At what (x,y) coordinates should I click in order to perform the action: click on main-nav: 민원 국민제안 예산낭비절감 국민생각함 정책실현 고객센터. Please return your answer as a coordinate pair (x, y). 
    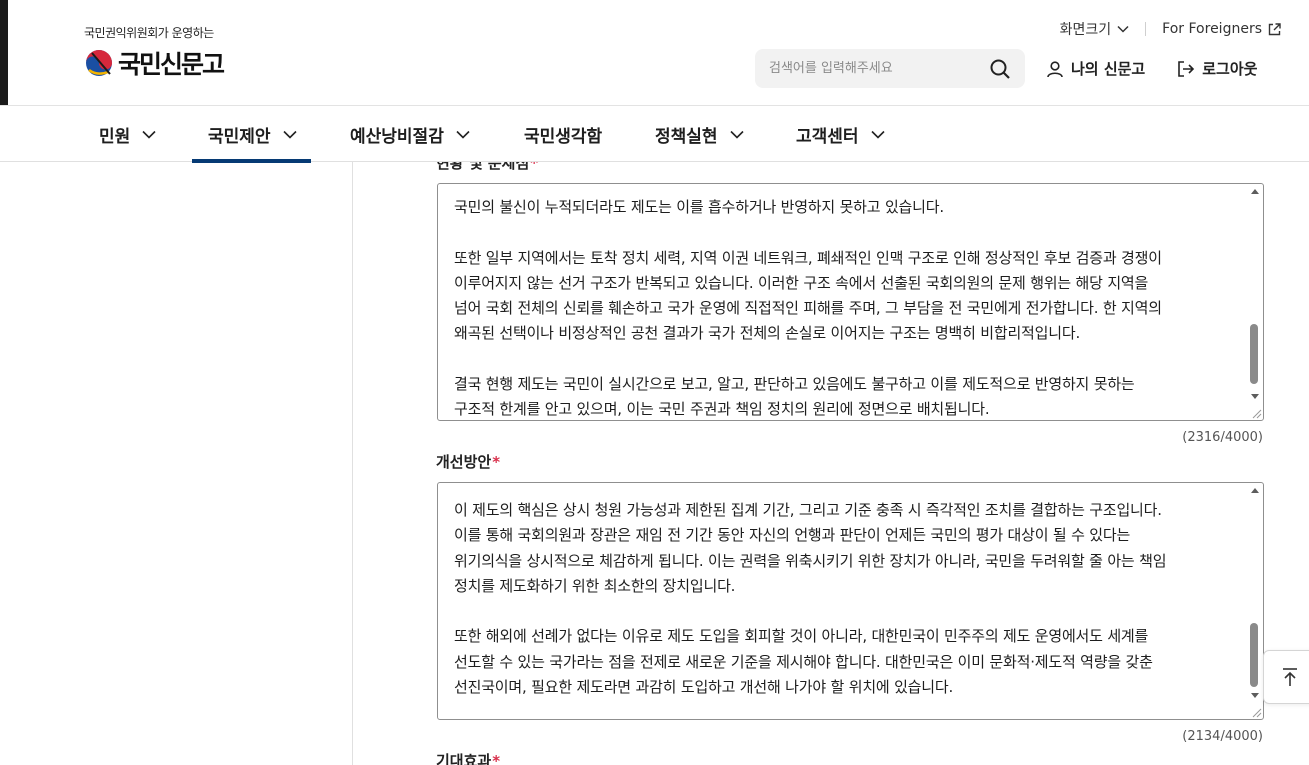
    Looking at the image, I should click on (654, 134).